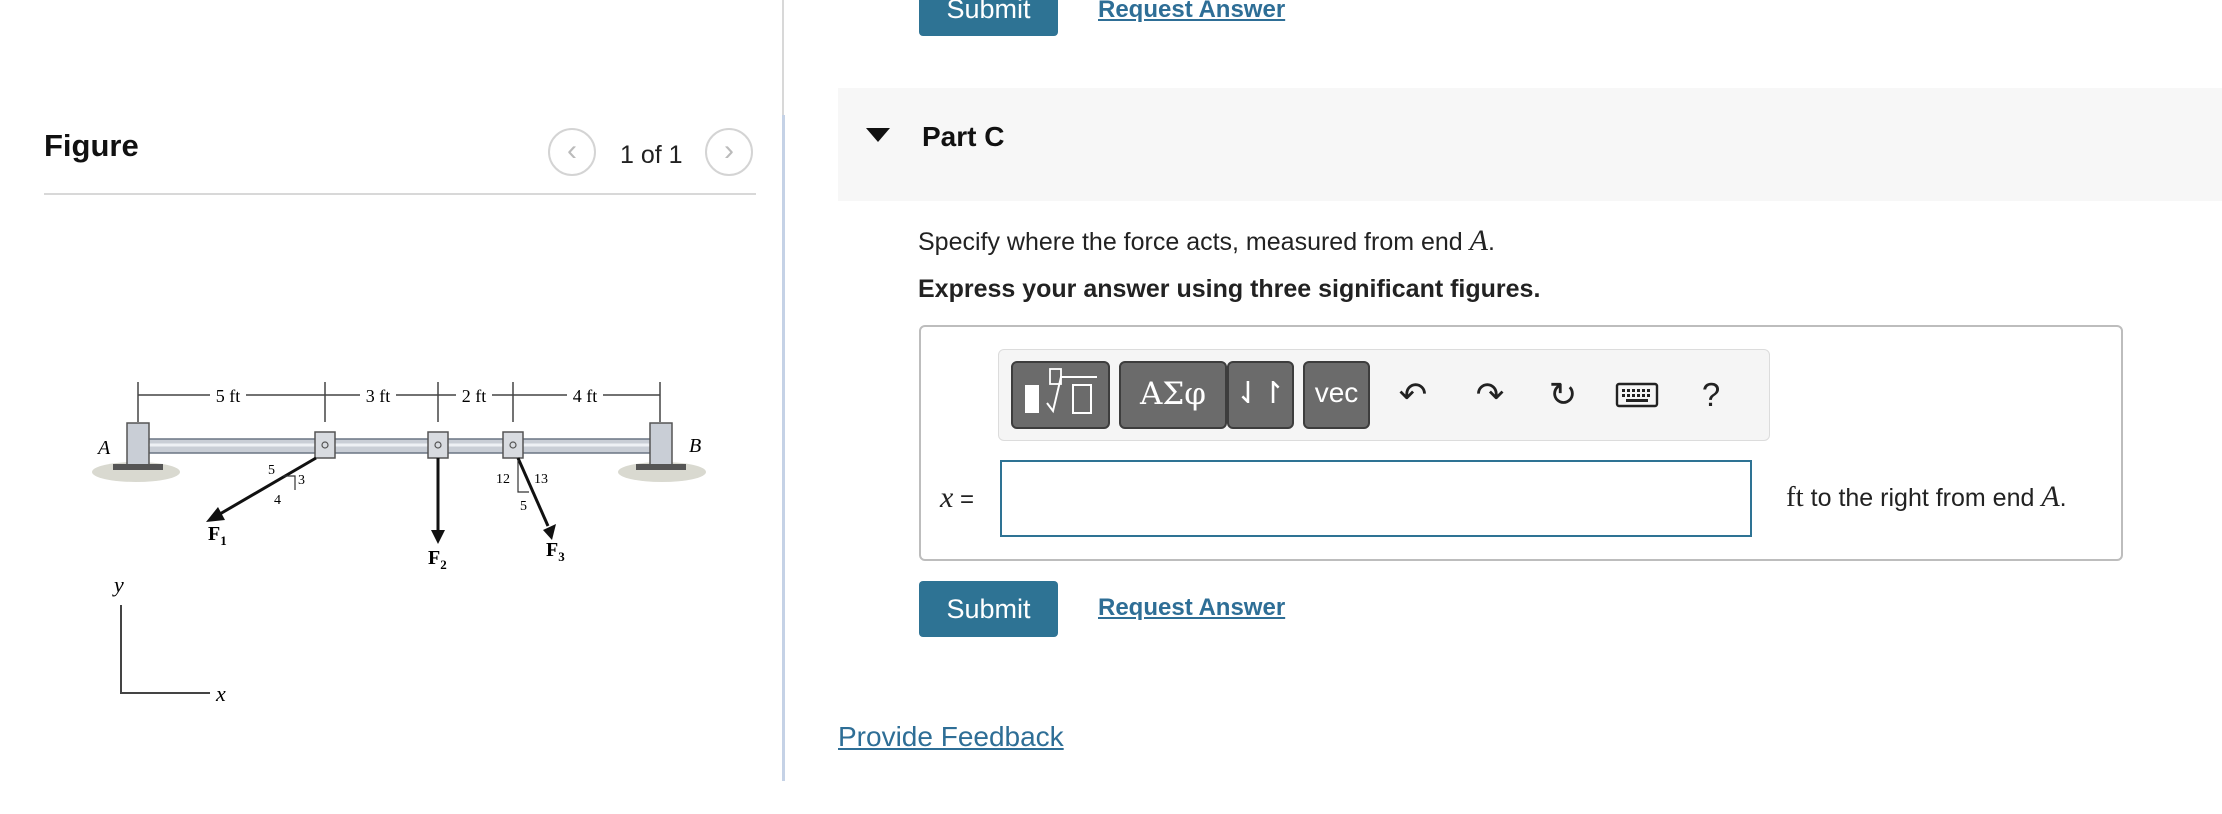 This screenshot has height=814, width=2222. Describe the element at coordinates (1173, 395) in the screenshot. I see `greek-symbols-button: ΑΣφ` at that location.